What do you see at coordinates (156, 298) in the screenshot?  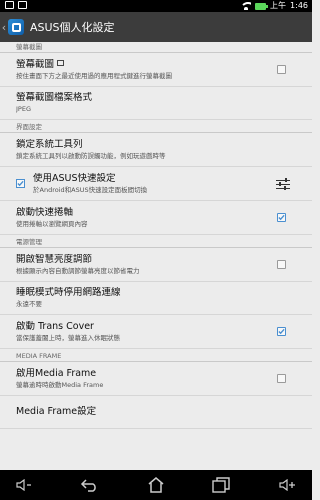 I see `sleep-network-row: 睡眠模式時停用網路連線 永遠不要` at bounding box center [156, 298].